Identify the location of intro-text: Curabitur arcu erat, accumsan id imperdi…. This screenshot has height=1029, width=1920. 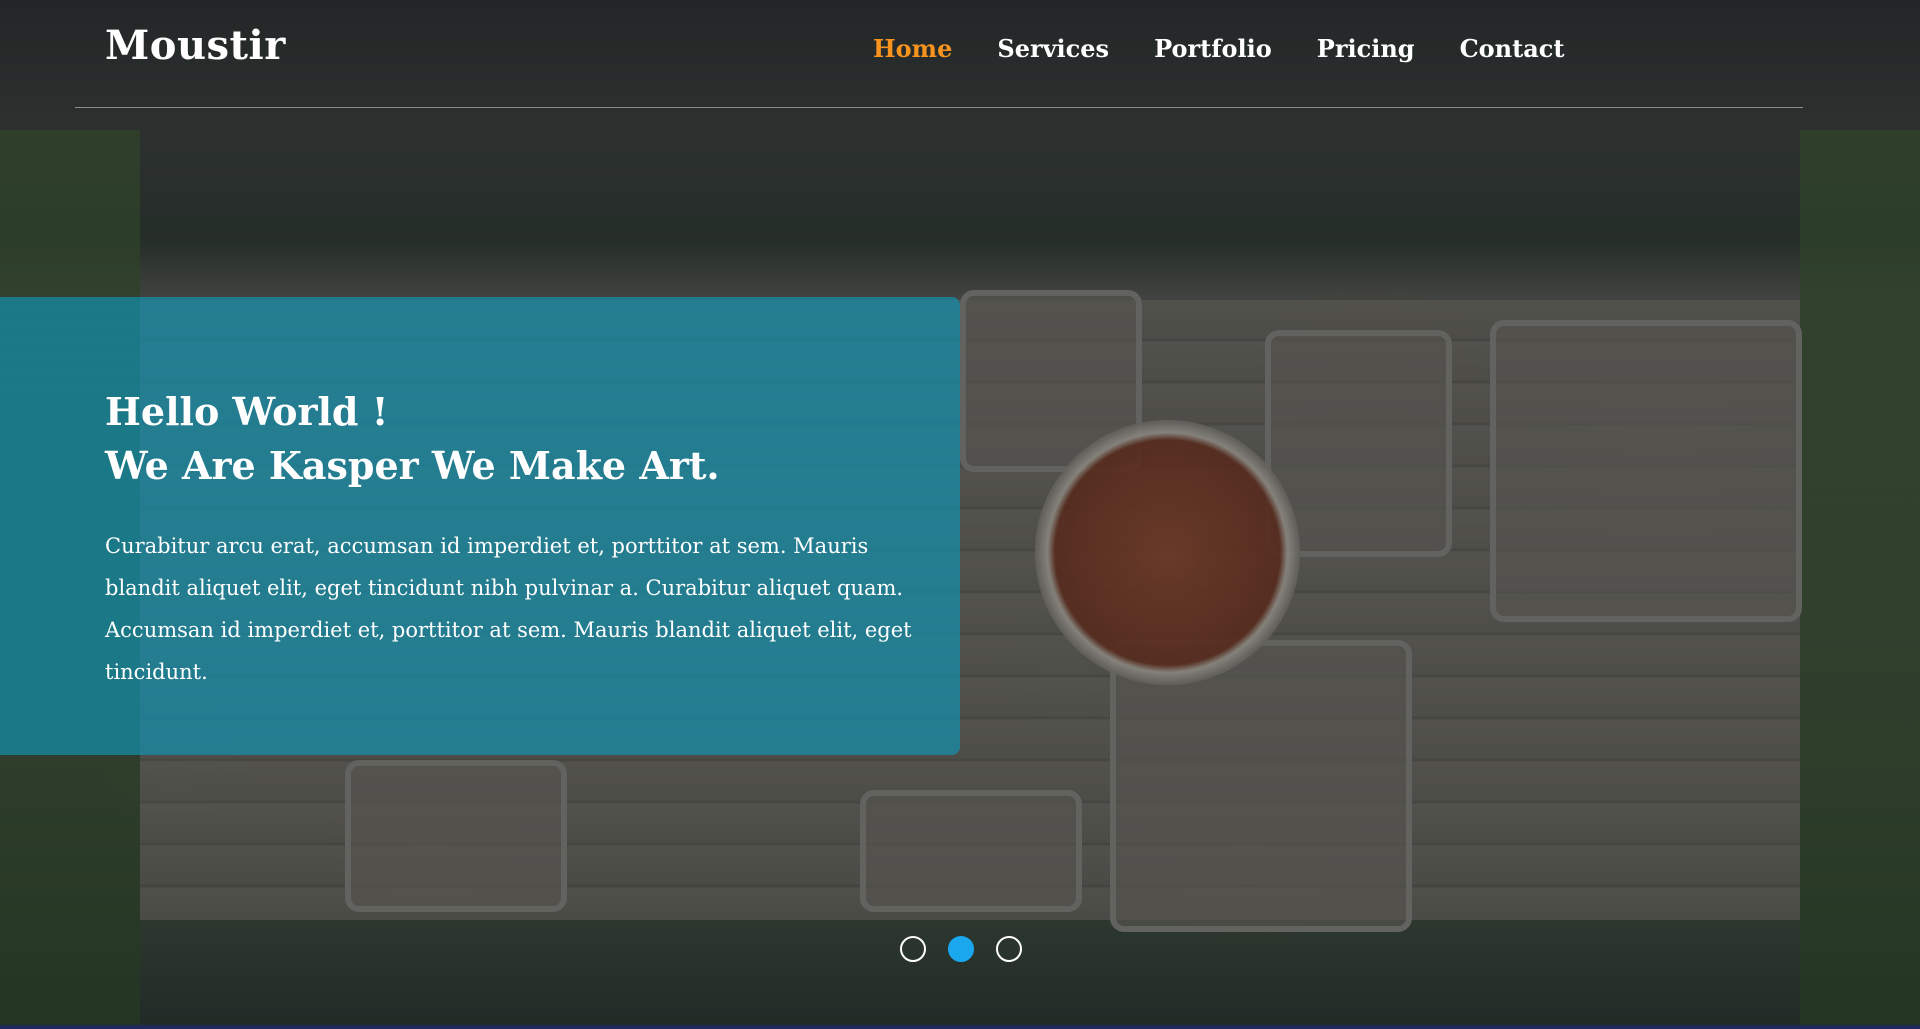
(508, 609).